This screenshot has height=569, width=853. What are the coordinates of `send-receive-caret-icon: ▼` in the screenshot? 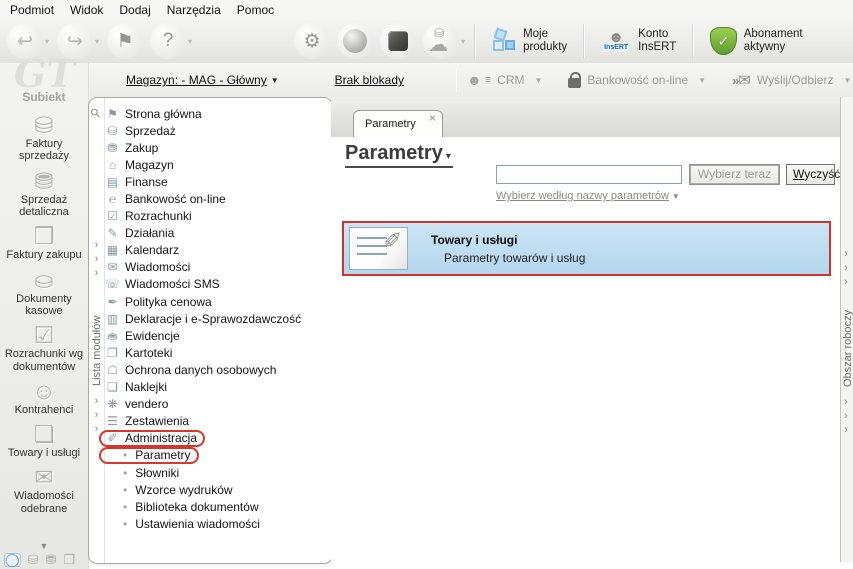 It's located at (847, 80).